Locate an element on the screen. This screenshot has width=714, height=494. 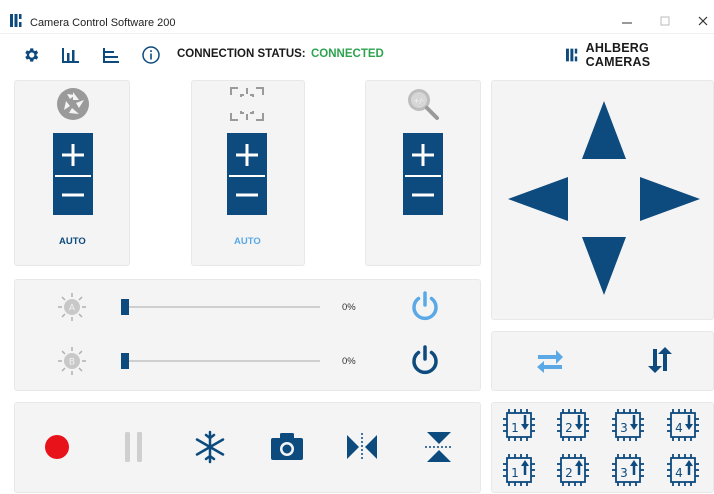
light-b-letter: B is located at coordinates (72, 363).